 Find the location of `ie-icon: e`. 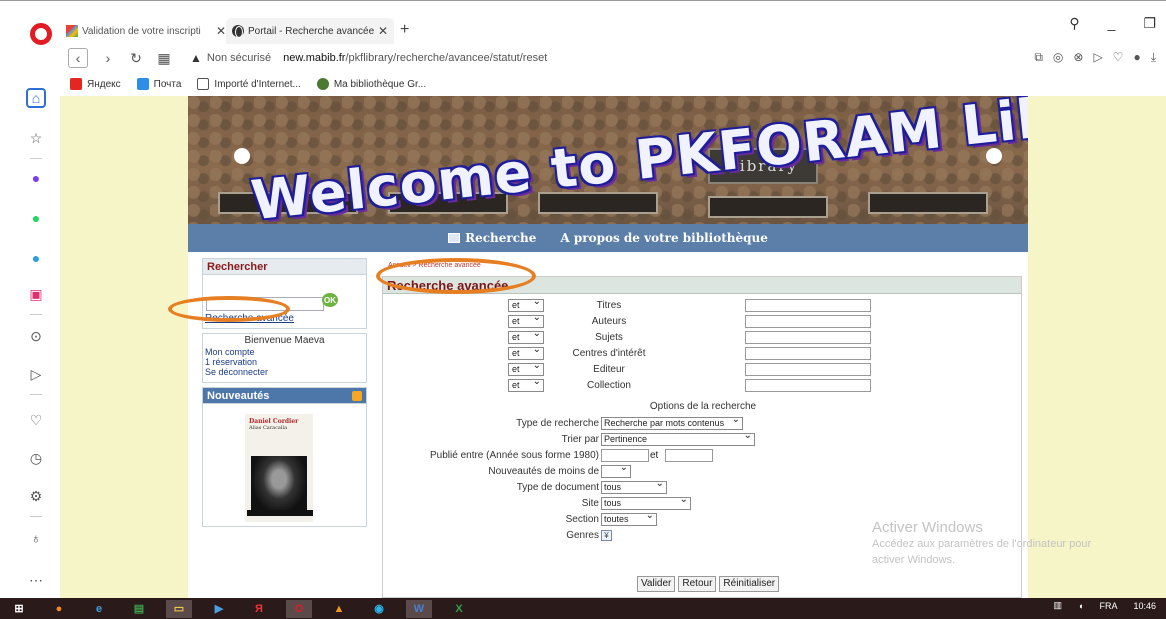

ie-icon: e is located at coordinates (99, 609).